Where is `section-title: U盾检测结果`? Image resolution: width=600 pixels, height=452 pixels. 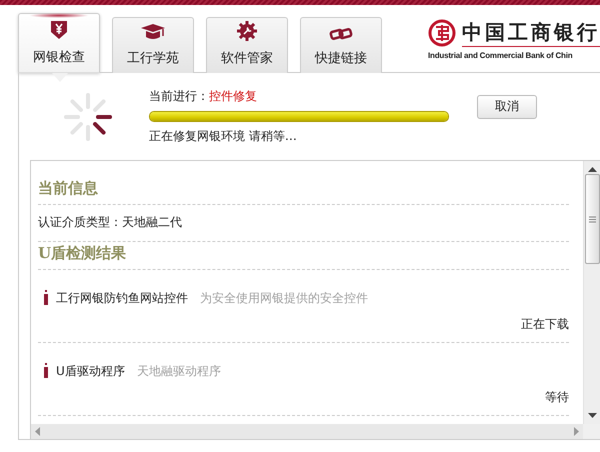 section-title: U盾检测结果 is located at coordinates (303, 256).